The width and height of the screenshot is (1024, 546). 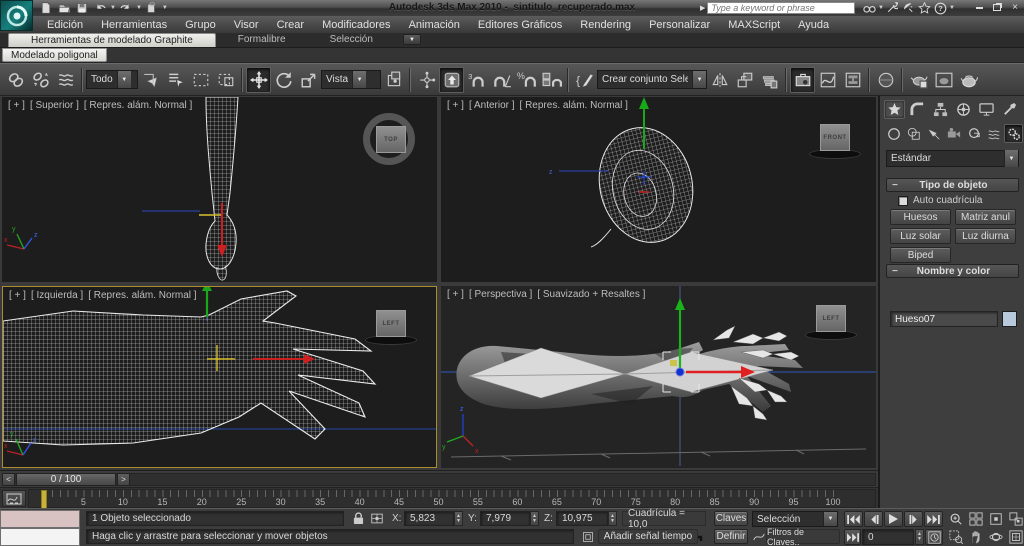 I want to click on render-setup-icon, so click(x=918, y=80).